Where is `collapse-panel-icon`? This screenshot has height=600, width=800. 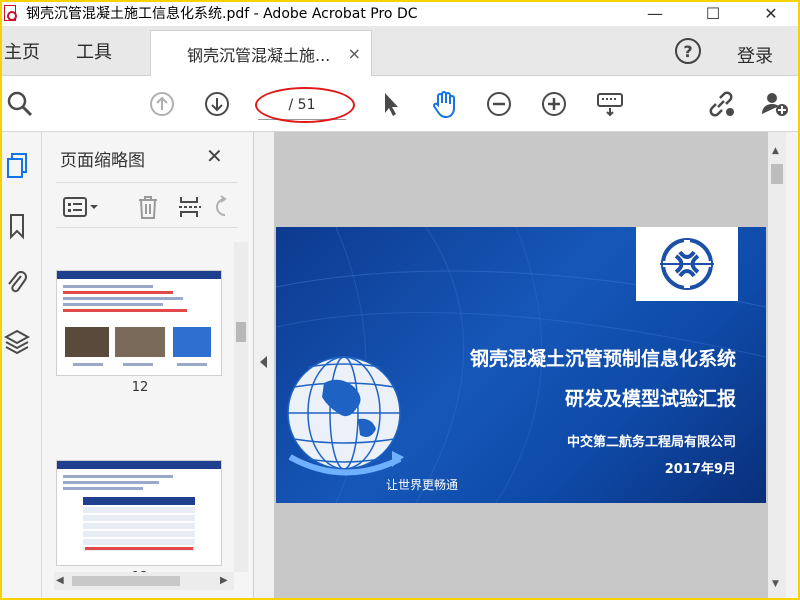
collapse-panel-icon is located at coordinates (263, 362).